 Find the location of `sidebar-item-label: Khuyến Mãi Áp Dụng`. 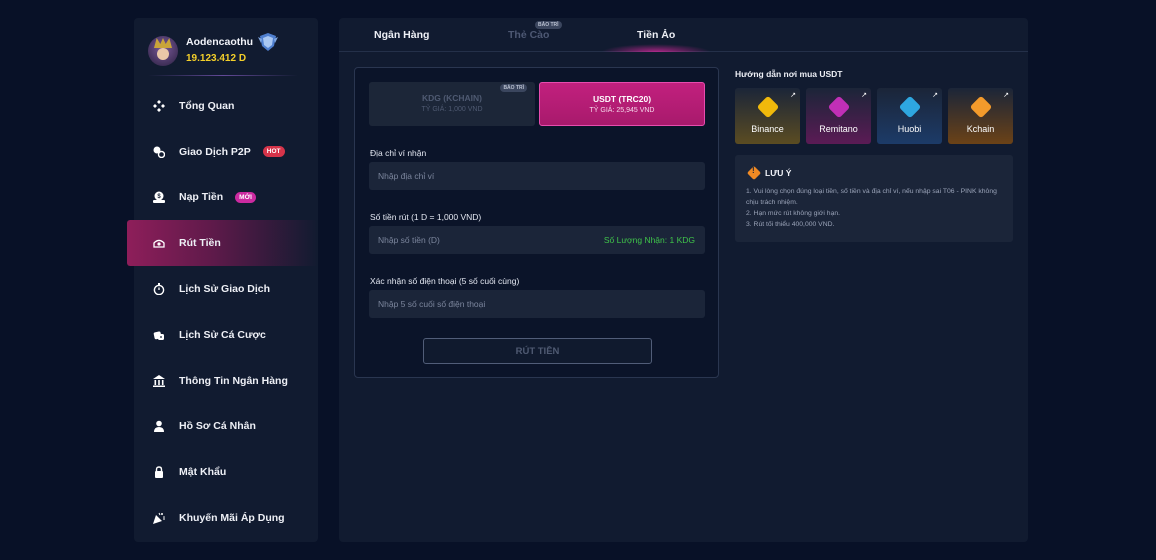

sidebar-item-label: Khuyến Mãi Áp Dụng is located at coordinates (232, 518).